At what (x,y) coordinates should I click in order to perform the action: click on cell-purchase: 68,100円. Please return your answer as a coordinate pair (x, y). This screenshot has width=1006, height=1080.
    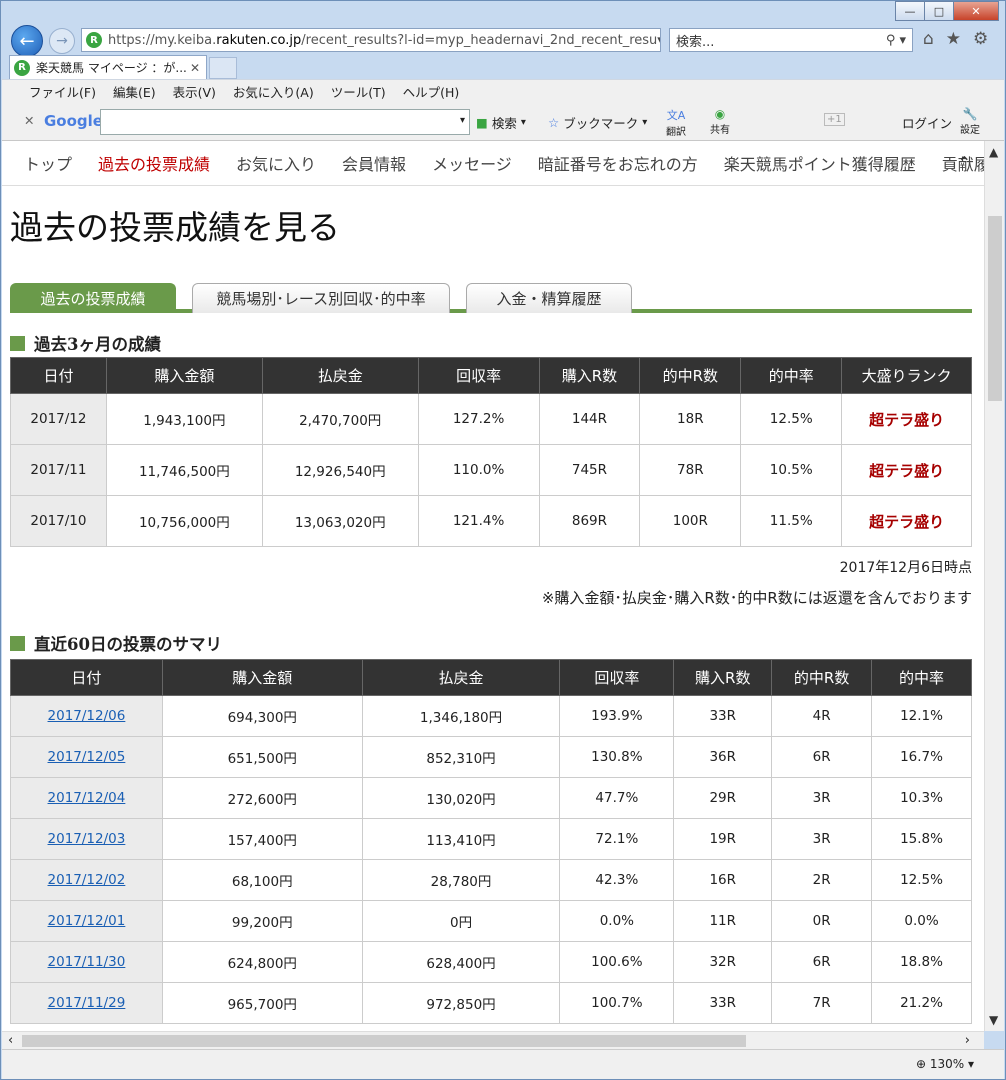
    Looking at the image, I should click on (262, 880).